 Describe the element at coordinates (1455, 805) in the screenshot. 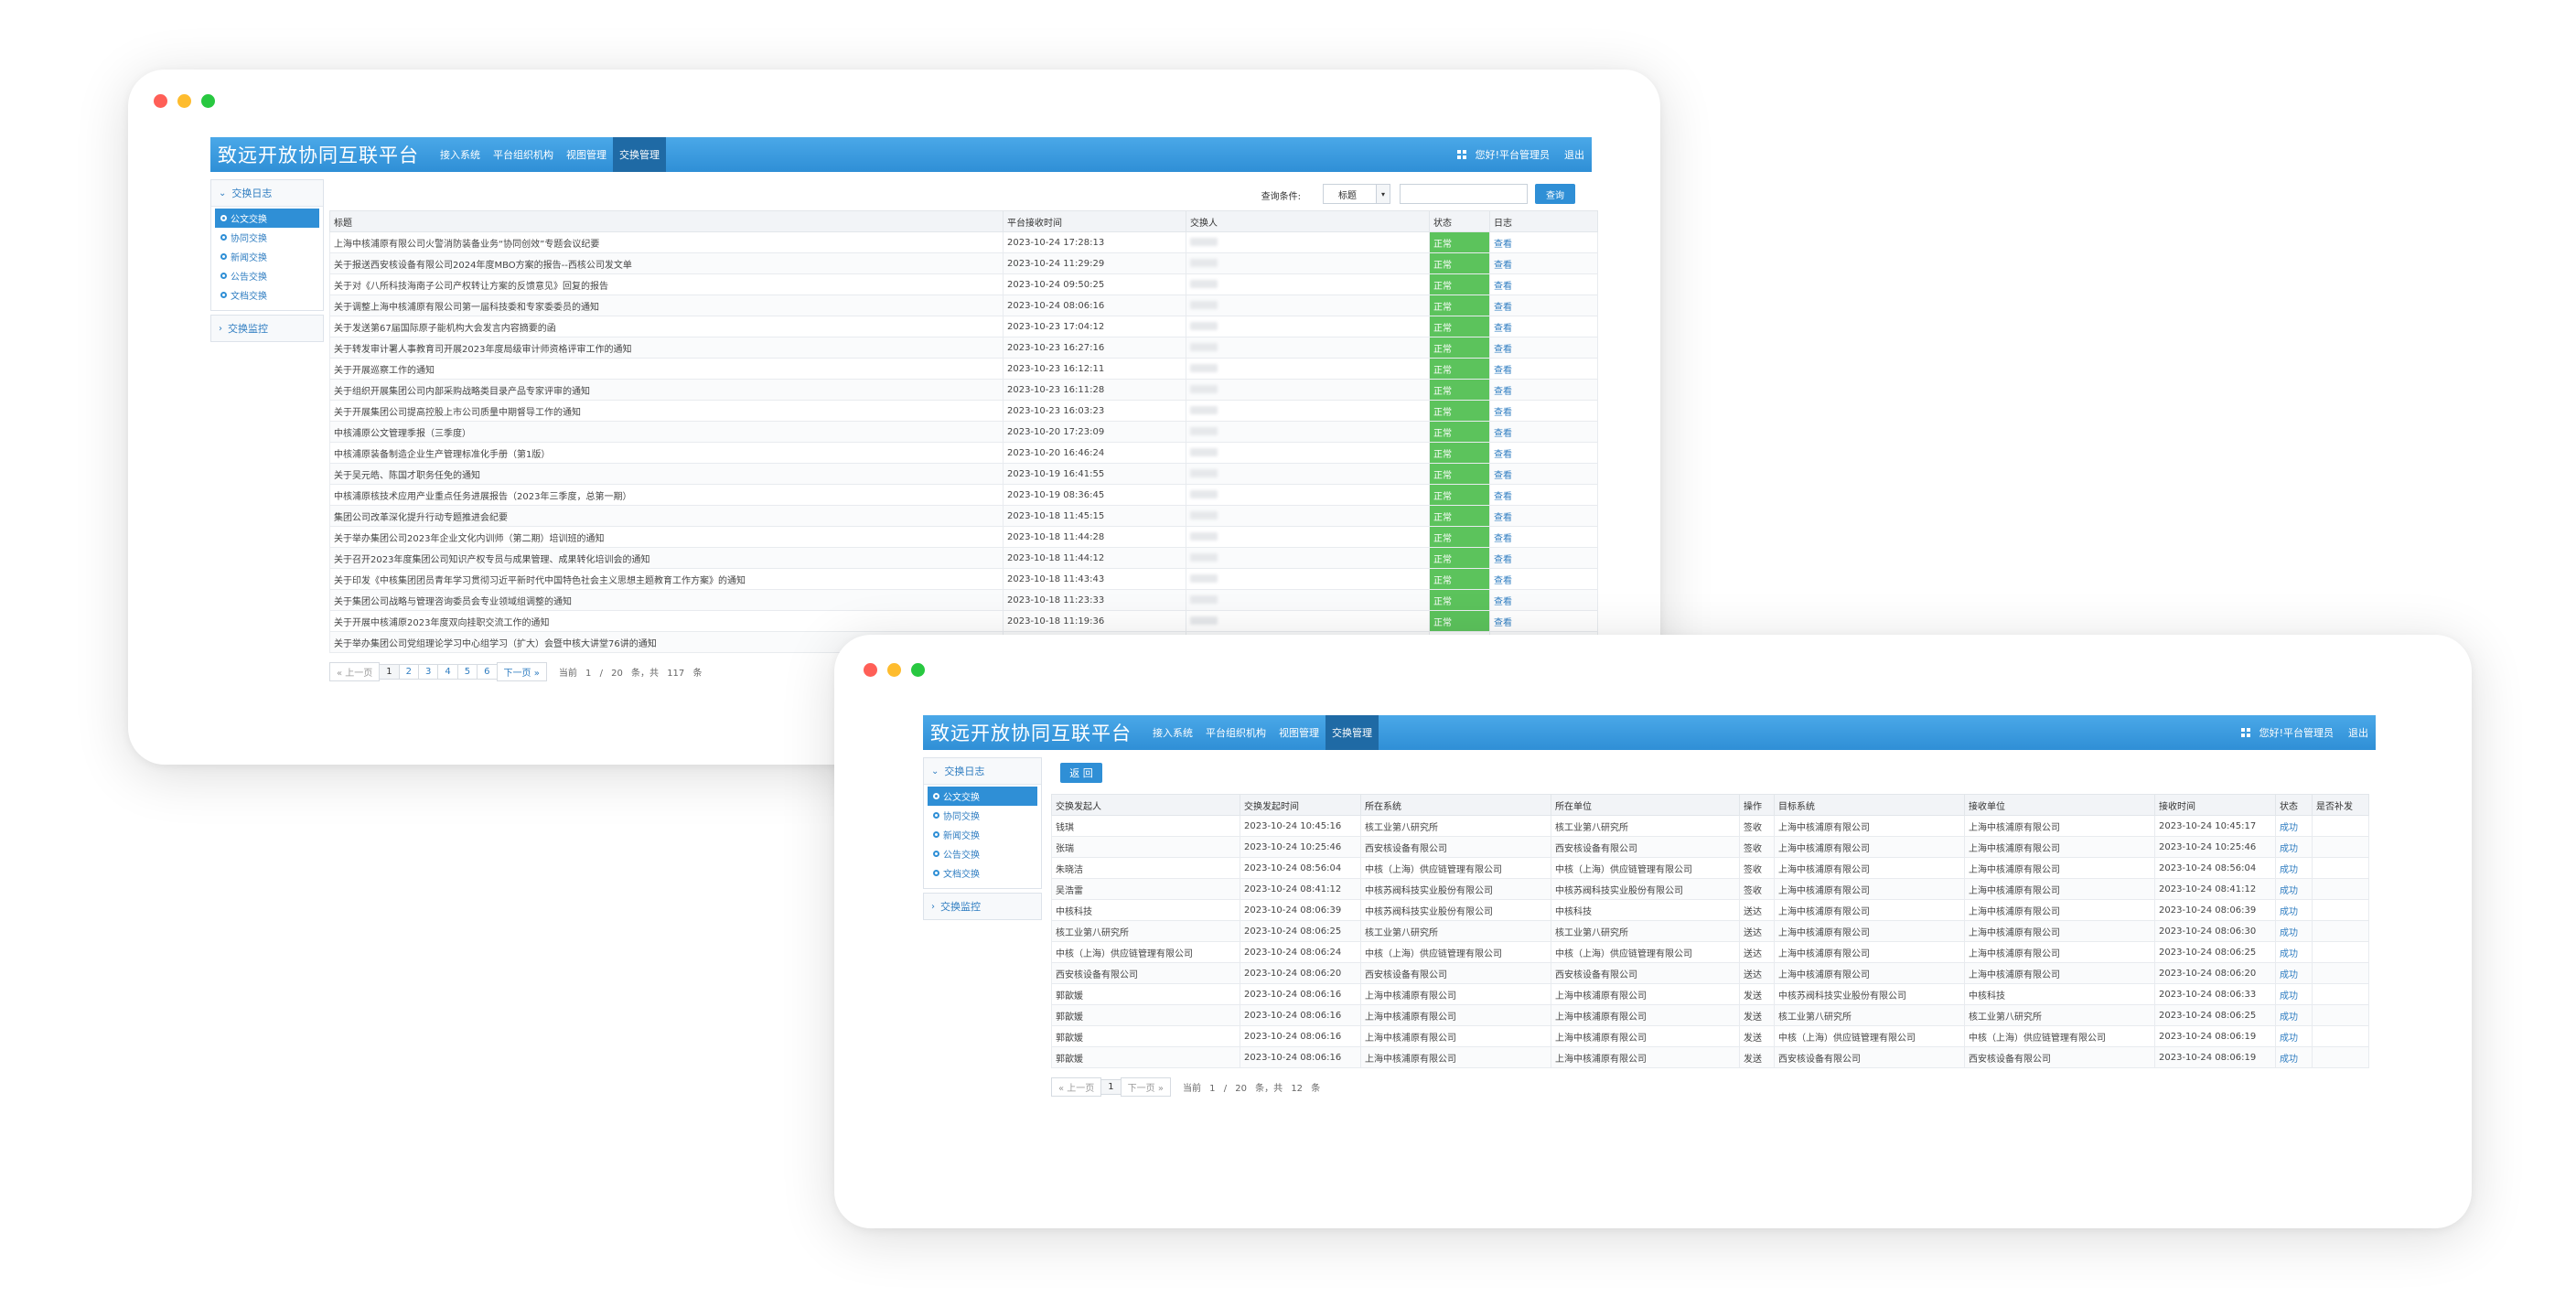

I see `col-source-system: 所在系统` at that location.